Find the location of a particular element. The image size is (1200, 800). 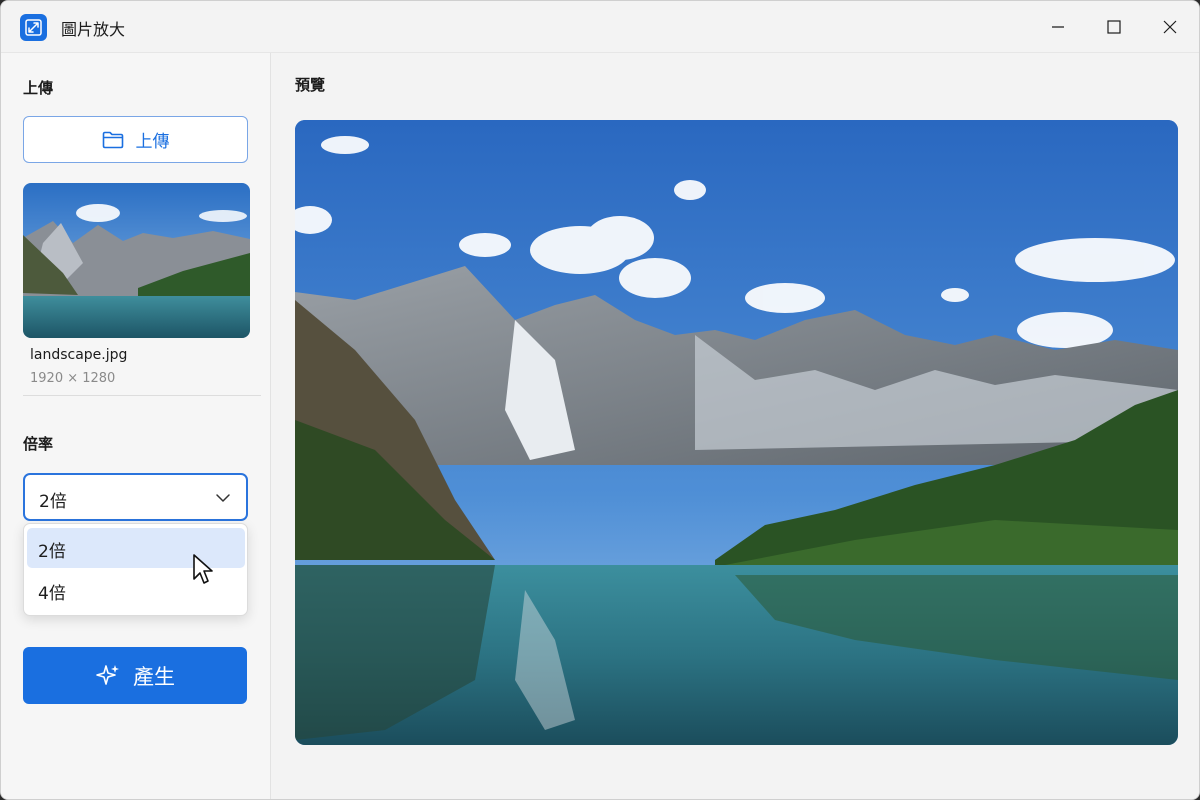

landscape-thumbnail-image is located at coordinates (136, 260).